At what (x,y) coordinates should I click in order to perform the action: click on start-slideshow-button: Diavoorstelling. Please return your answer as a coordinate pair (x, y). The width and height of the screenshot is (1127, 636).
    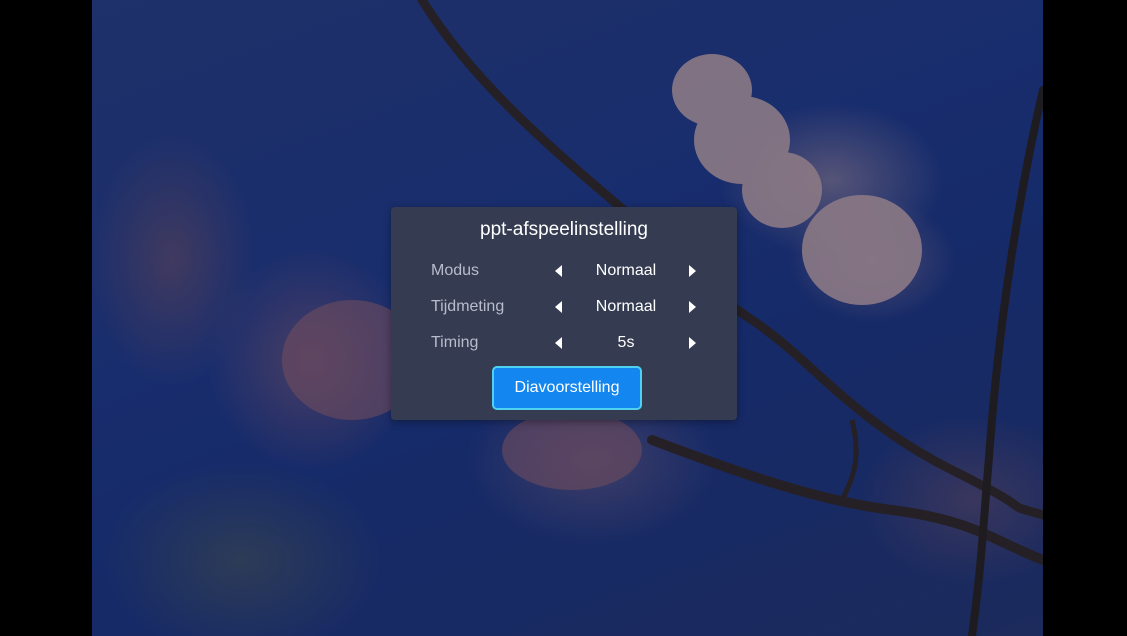
    Looking at the image, I should click on (567, 388).